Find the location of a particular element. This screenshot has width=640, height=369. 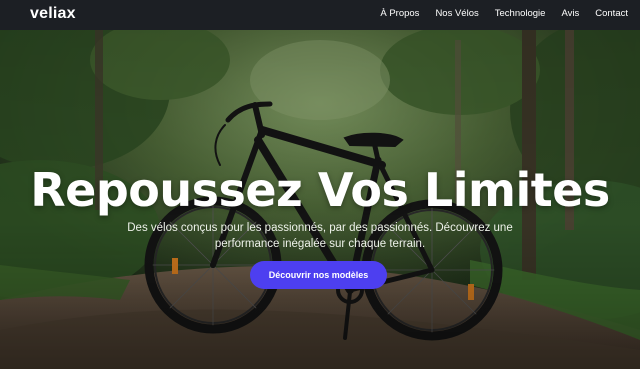

nav-link-contact: Contact is located at coordinates (611, 13).